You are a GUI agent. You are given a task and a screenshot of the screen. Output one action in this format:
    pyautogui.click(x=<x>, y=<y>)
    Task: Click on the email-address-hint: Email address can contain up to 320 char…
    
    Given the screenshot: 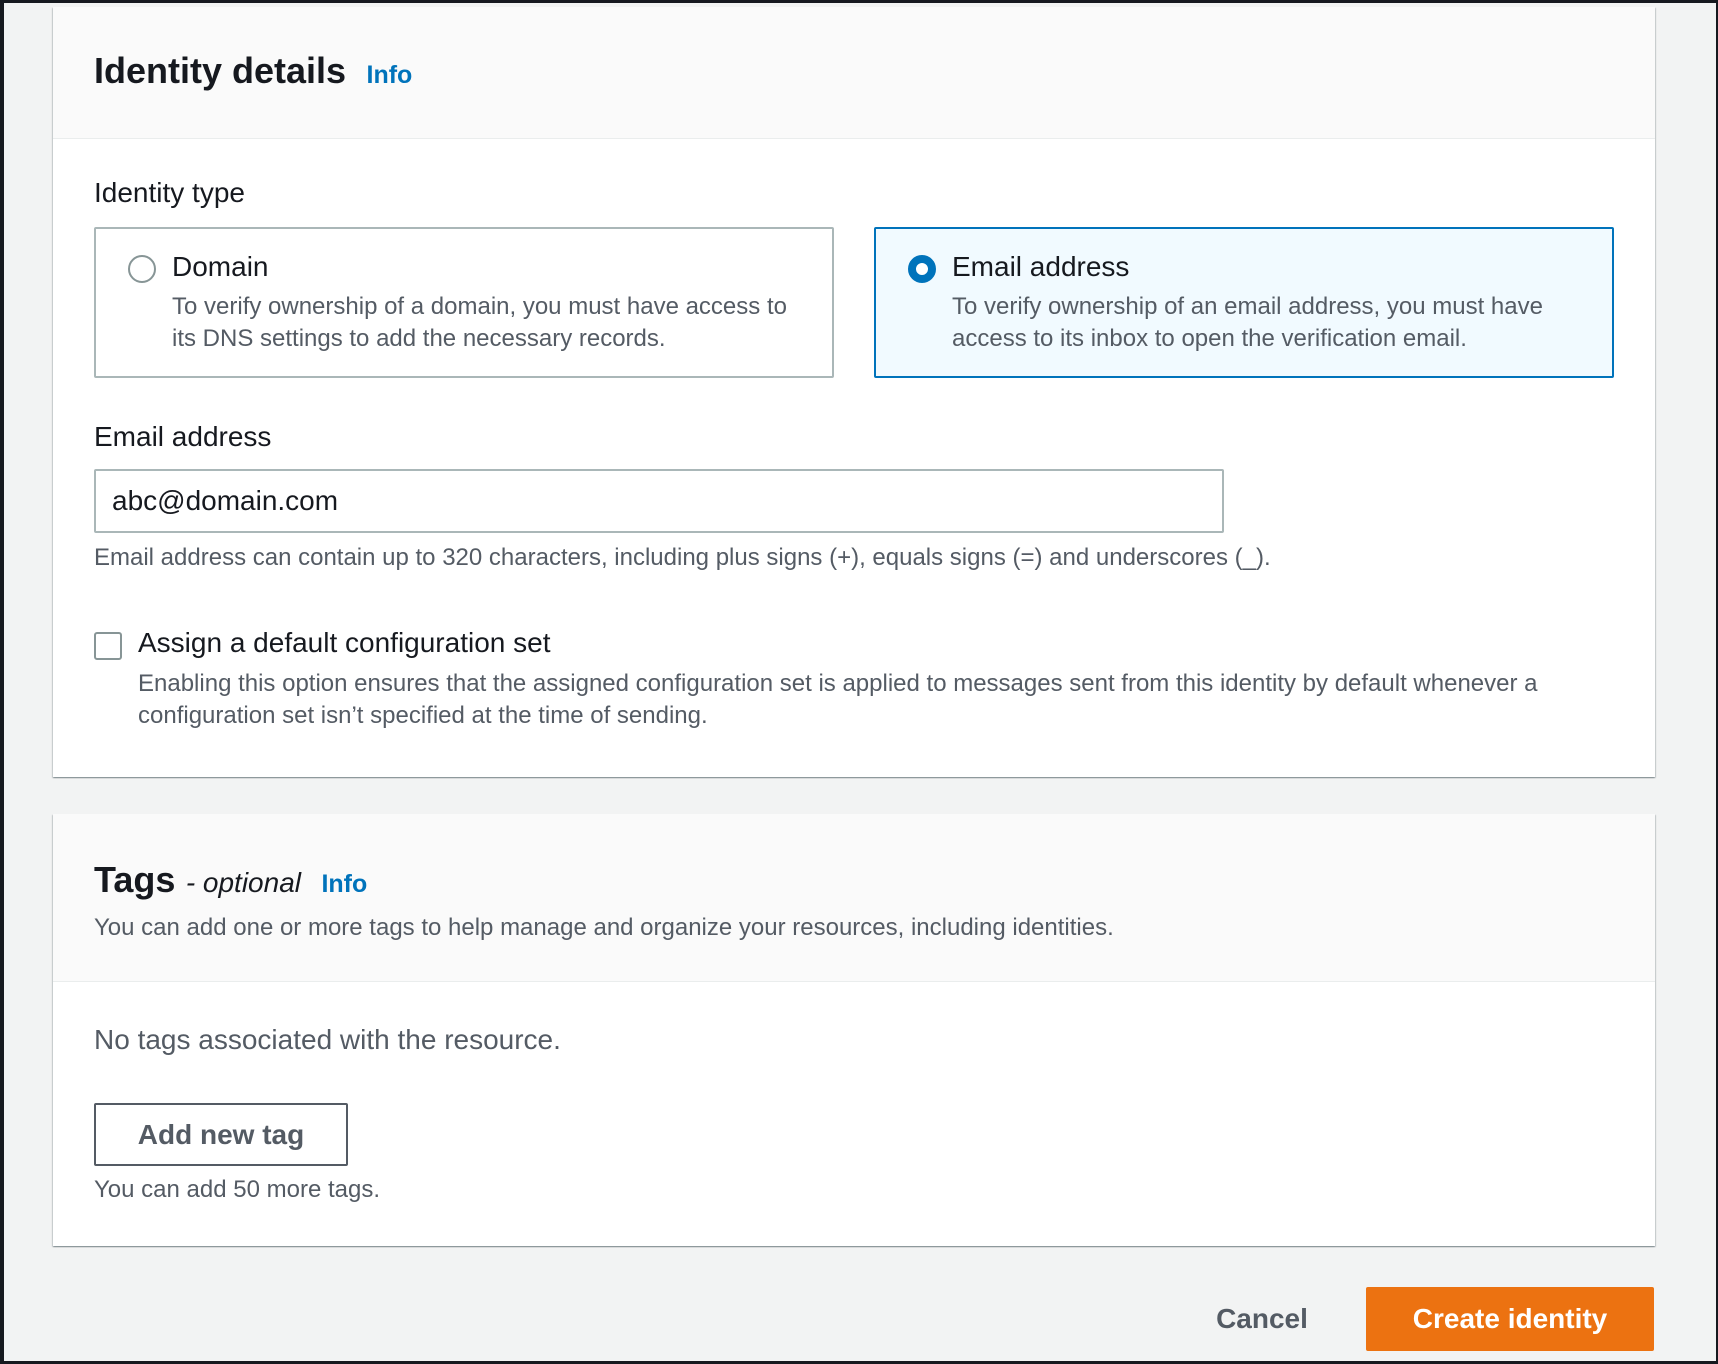 What is the action you would take?
    pyautogui.click(x=682, y=557)
    